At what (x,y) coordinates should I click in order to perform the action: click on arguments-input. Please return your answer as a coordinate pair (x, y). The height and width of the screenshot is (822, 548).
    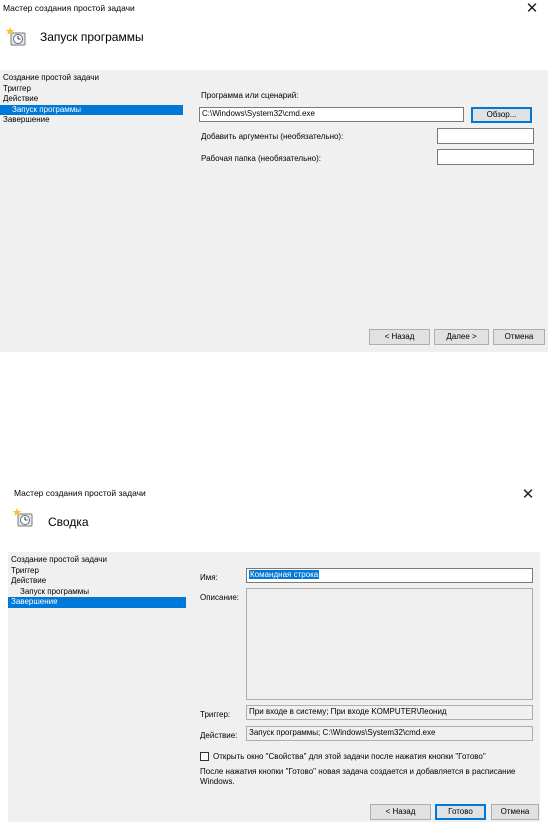
    Looking at the image, I should click on (485, 136).